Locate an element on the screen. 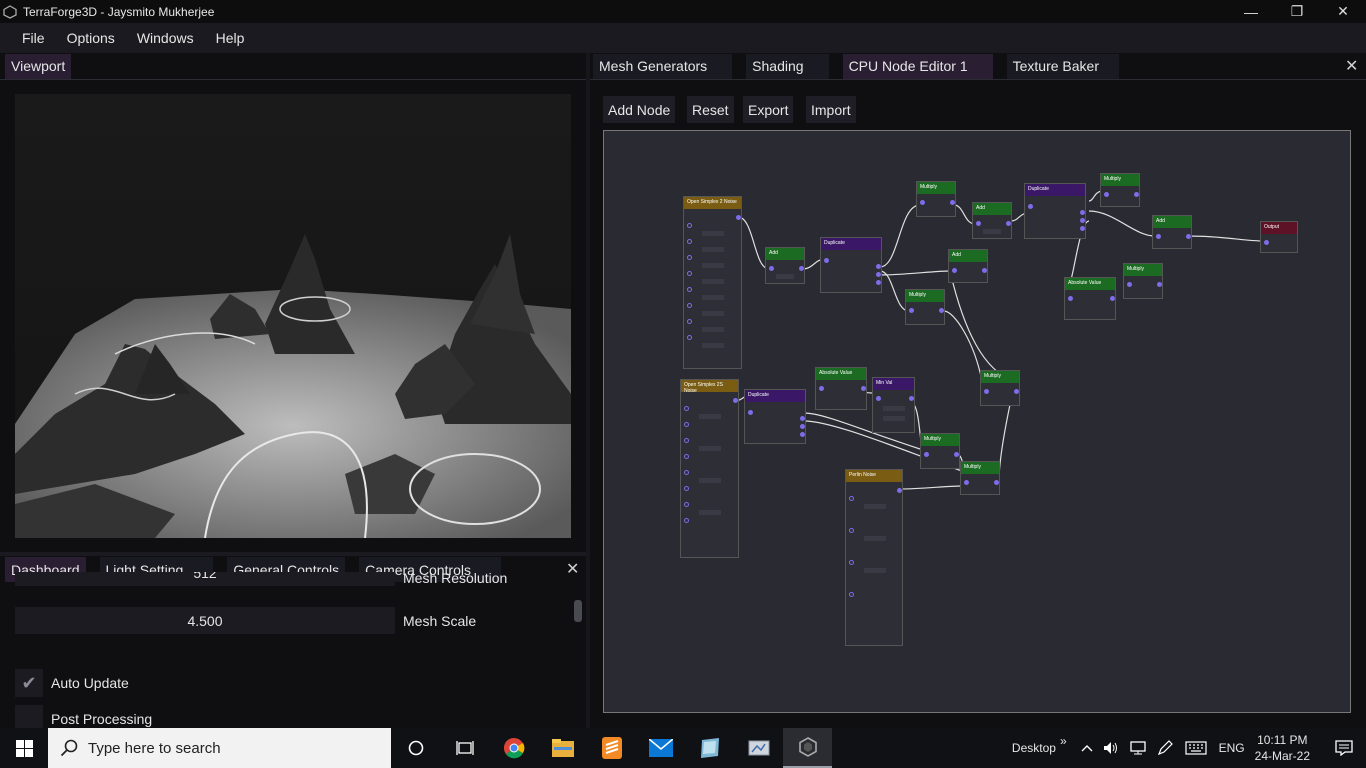 Image resolution: width=1366 pixels, height=768 pixels. chevron-right-icon: » is located at coordinates (1063, 741).